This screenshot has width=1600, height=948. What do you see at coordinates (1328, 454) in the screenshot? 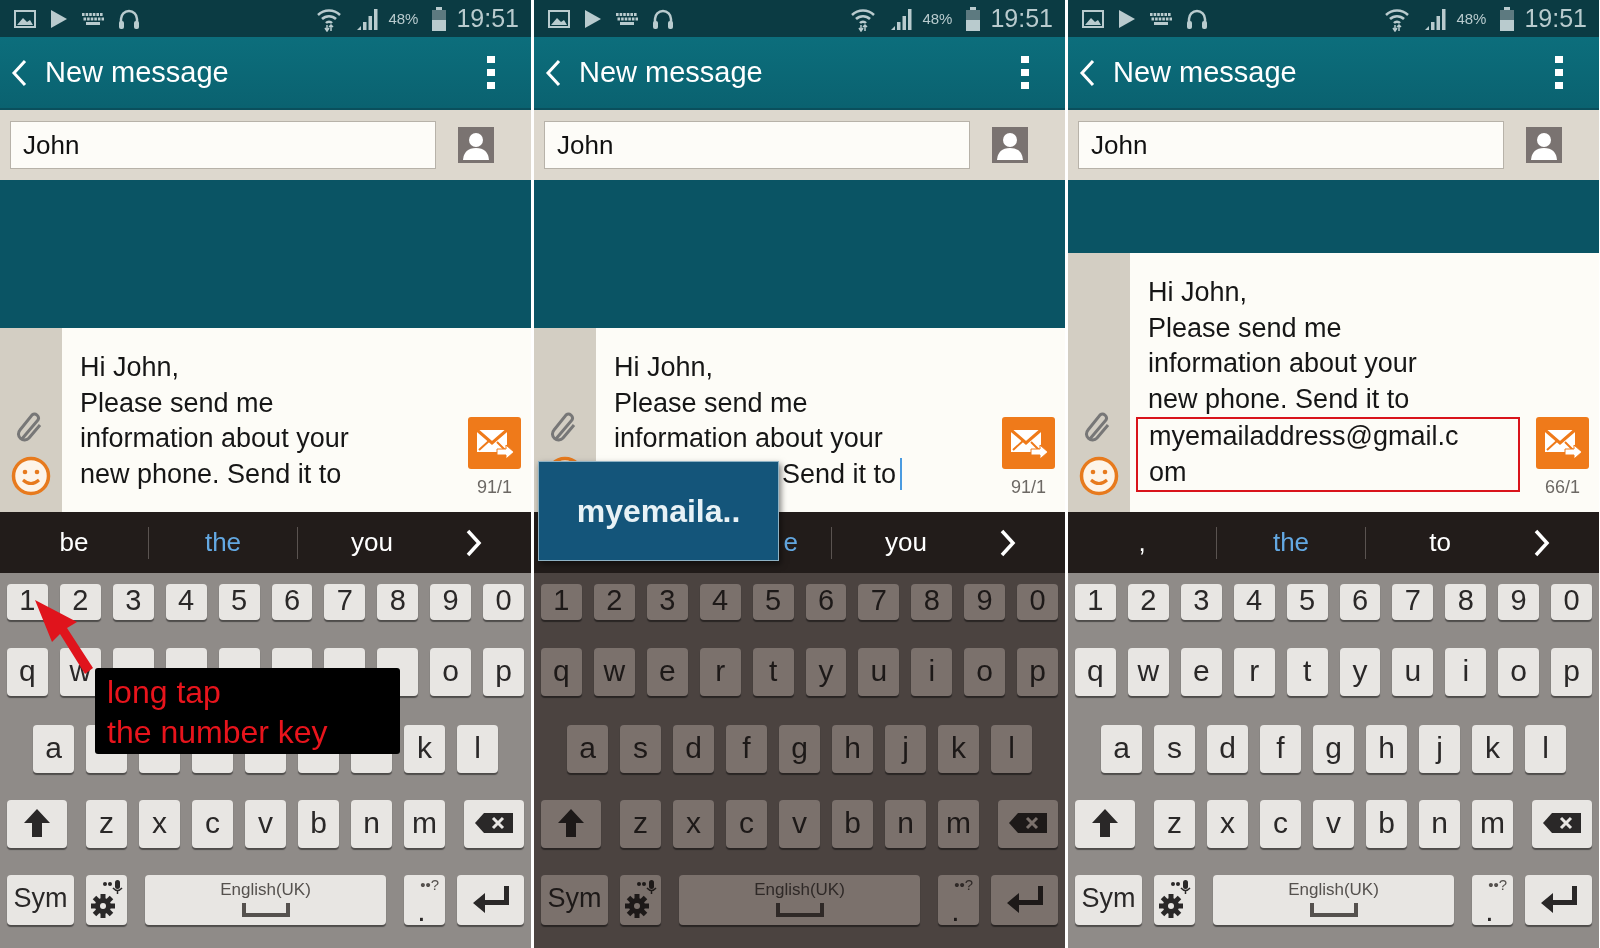
I see `highlighted-text: myemailaddress@gmail.c om` at bounding box center [1328, 454].